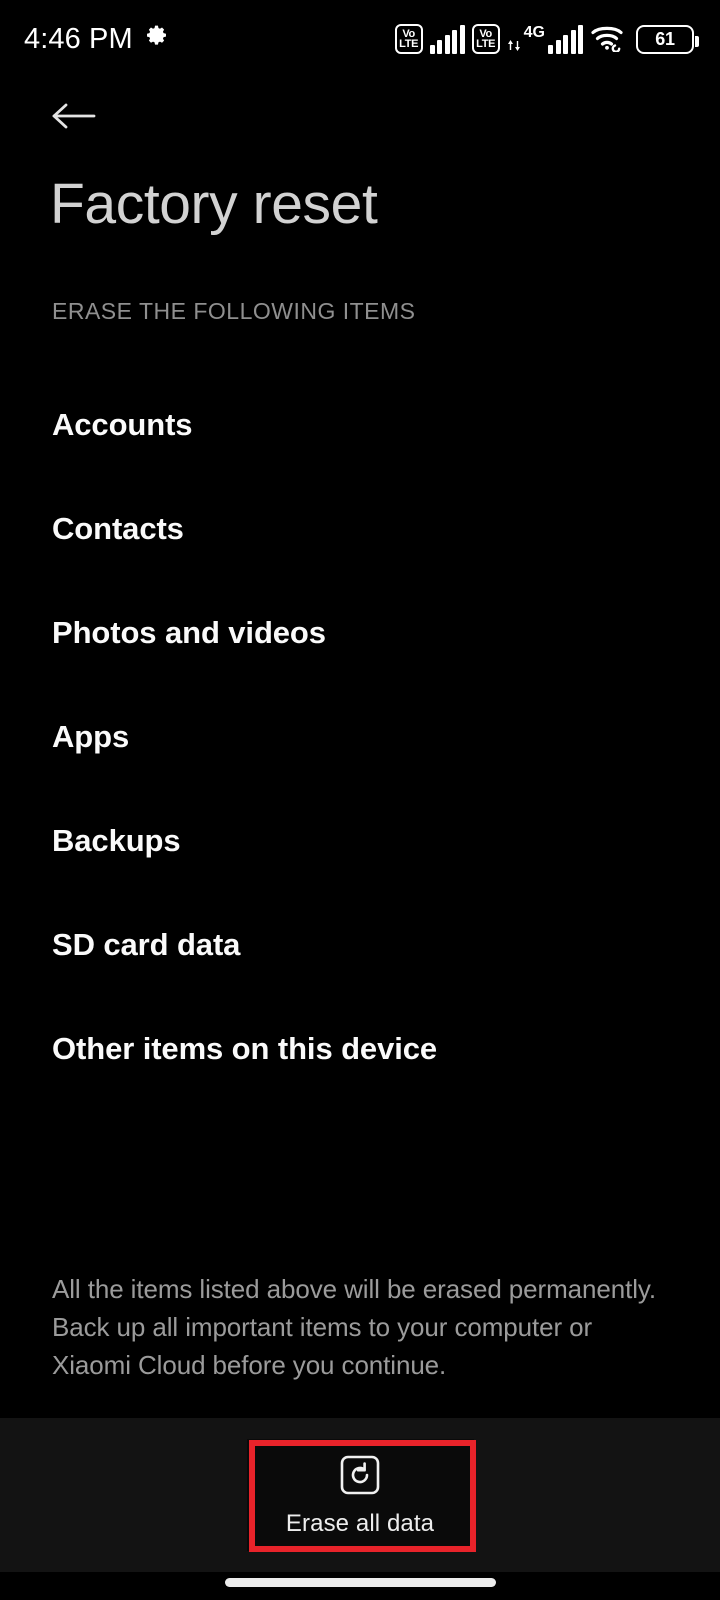 The height and width of the screenshot is (1600, 720). I want to click on bottom-action-bar: Erase all data, so click(360, 1495).